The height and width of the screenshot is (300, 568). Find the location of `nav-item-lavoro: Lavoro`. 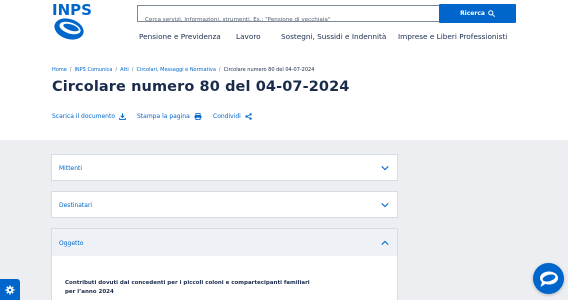

nav-item-lavoro: Lavoro is located at coordinates (248, 36).